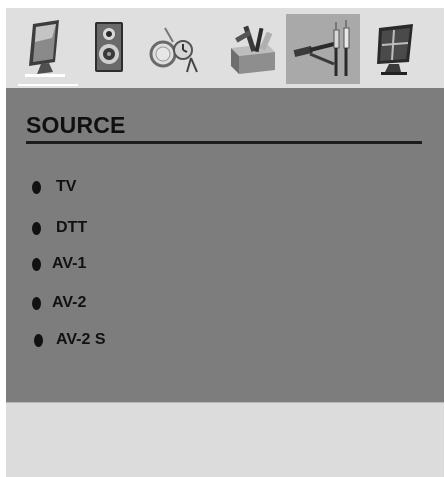 This screenshot has width=445, height=477. I want to click on source-icon, so click(321, 48).